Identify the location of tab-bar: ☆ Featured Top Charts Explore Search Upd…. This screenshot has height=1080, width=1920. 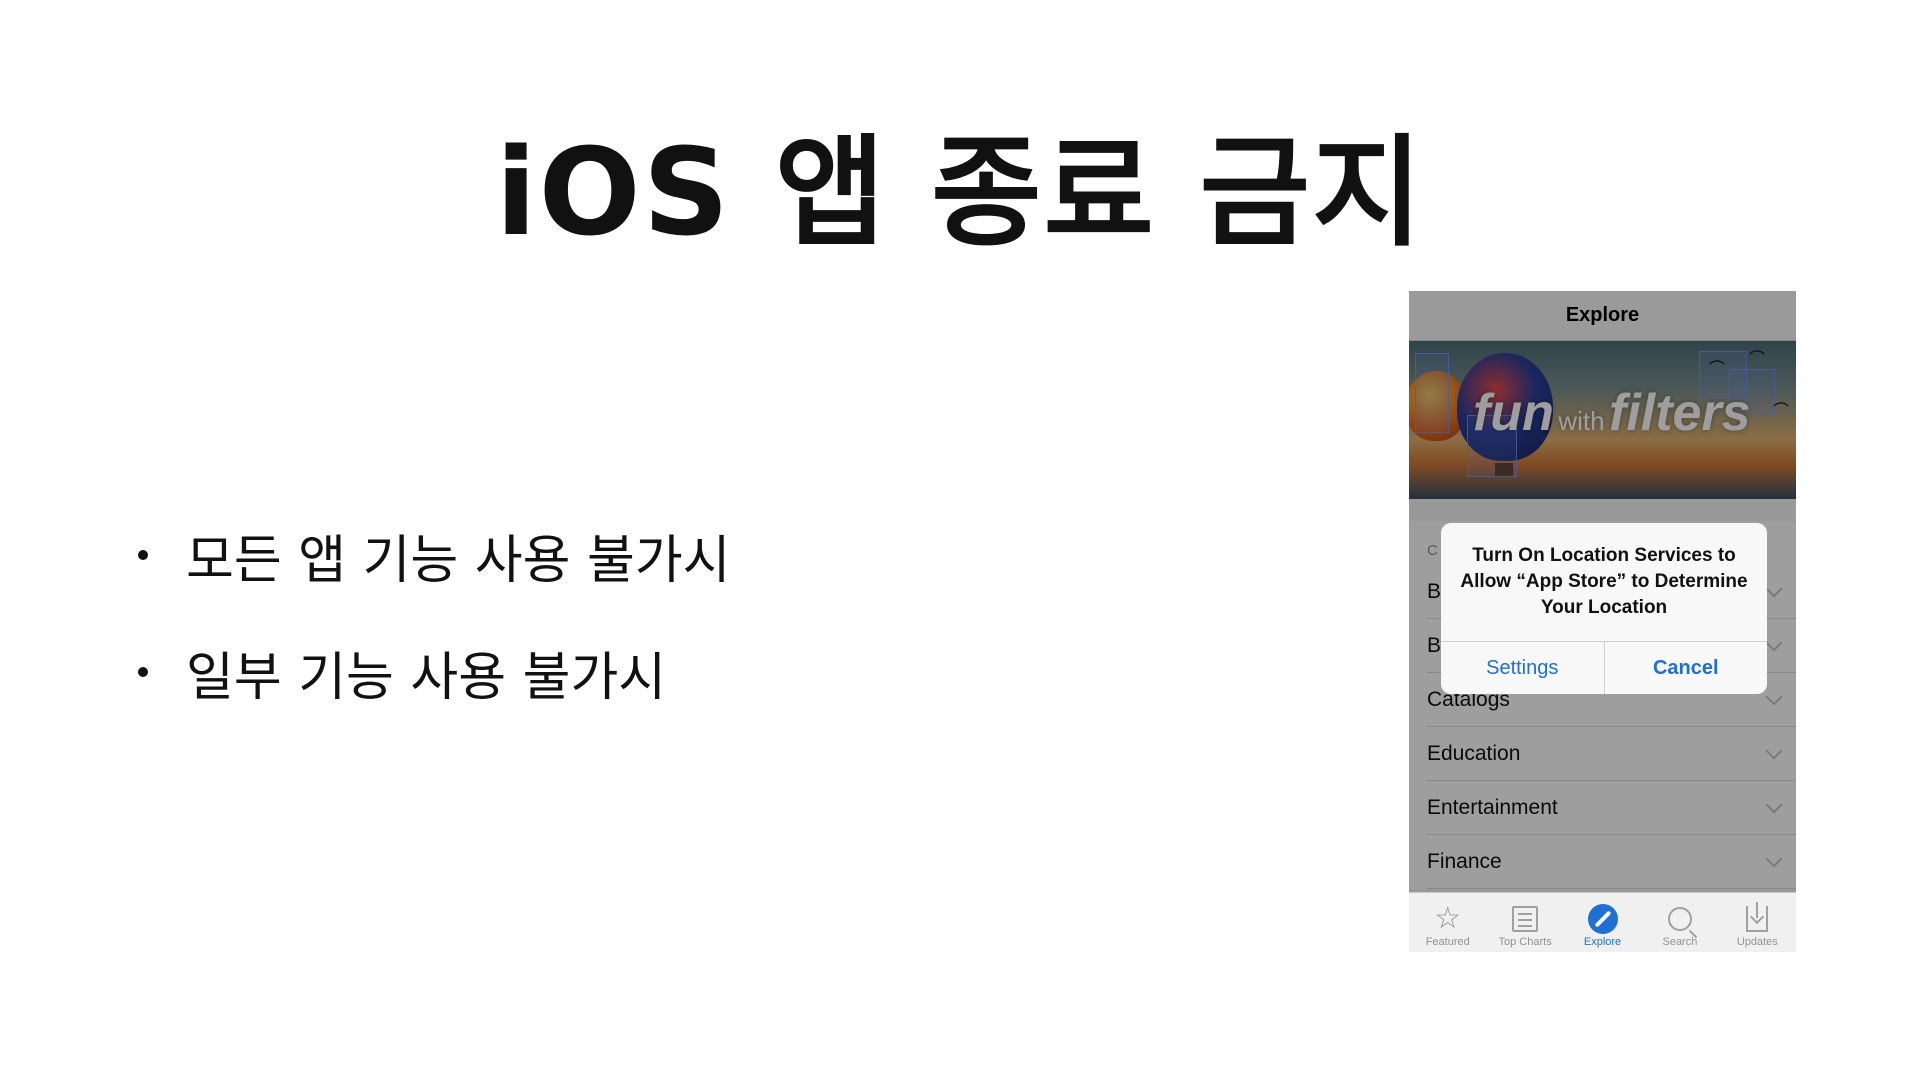
(1602, 922).